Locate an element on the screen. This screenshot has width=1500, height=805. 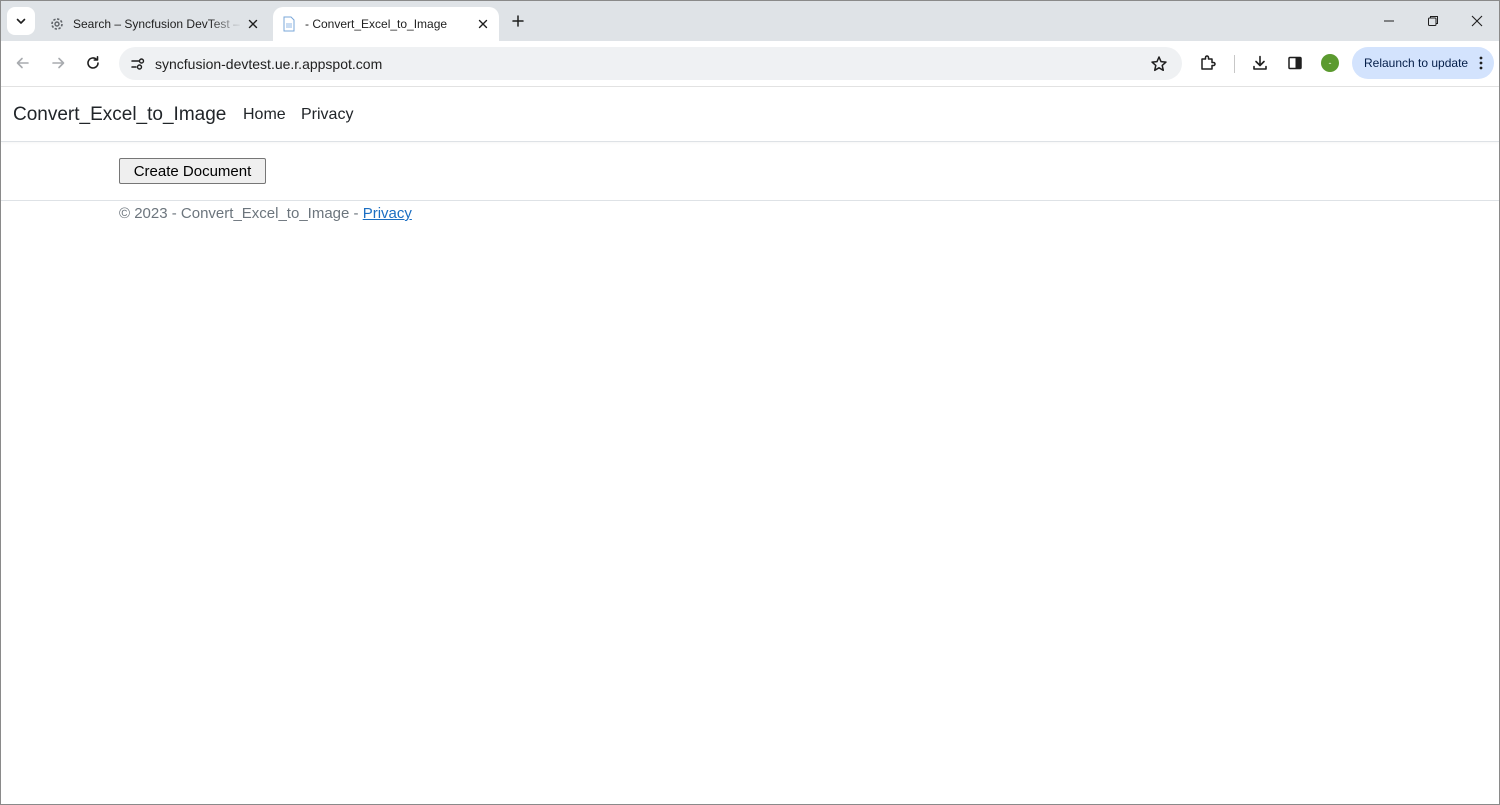
tab-title: - Convert_Excel_to_Image is located at coordinates (376, 24).